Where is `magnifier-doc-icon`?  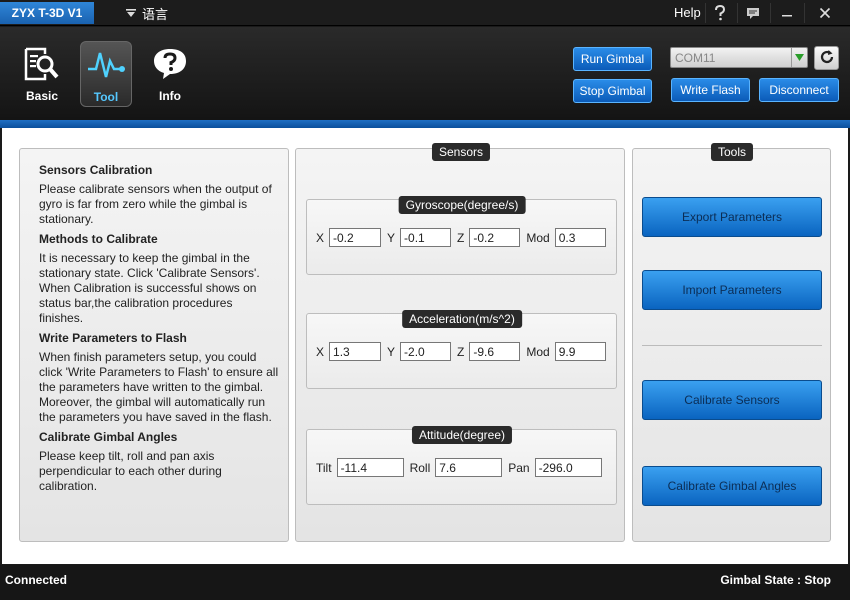 magnifier-doc-icon is located at coordinates (42, 64).